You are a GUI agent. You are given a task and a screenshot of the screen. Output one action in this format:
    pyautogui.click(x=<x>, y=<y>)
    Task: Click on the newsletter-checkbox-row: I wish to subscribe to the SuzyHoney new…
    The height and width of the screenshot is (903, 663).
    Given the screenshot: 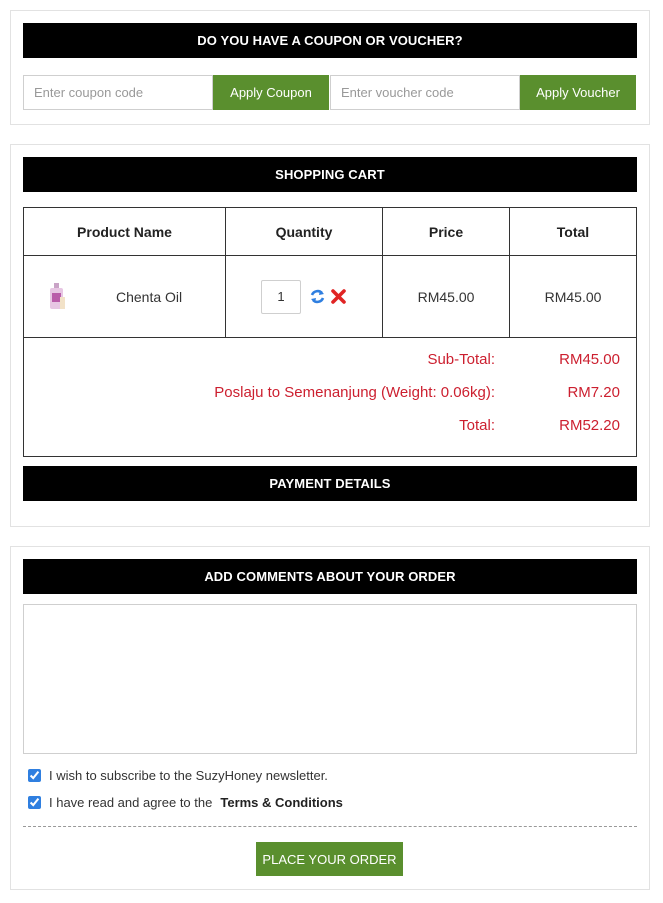 What is the action you would take?
    pyautogui.click(x=178, y=775)
    